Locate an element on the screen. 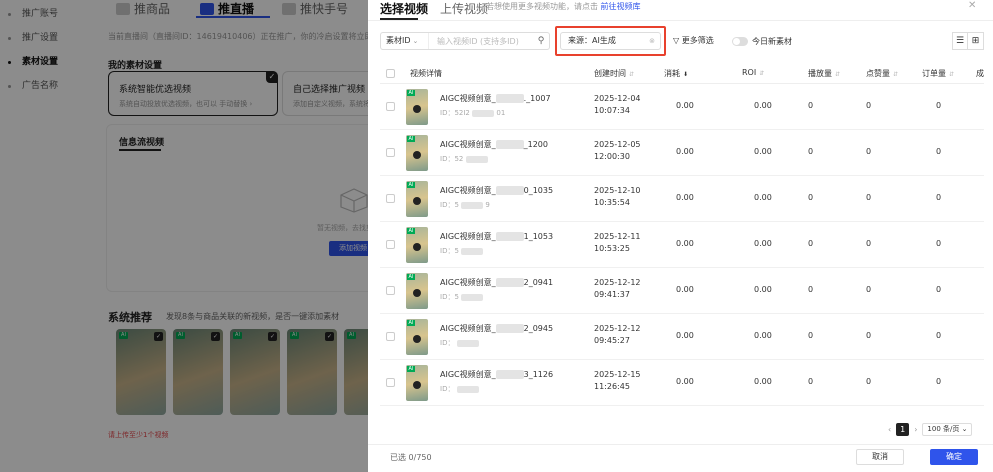 The width and height of the screenshot is (993, 472). view-switch: ☰ ⊞ is located at coordinates (968, 41).